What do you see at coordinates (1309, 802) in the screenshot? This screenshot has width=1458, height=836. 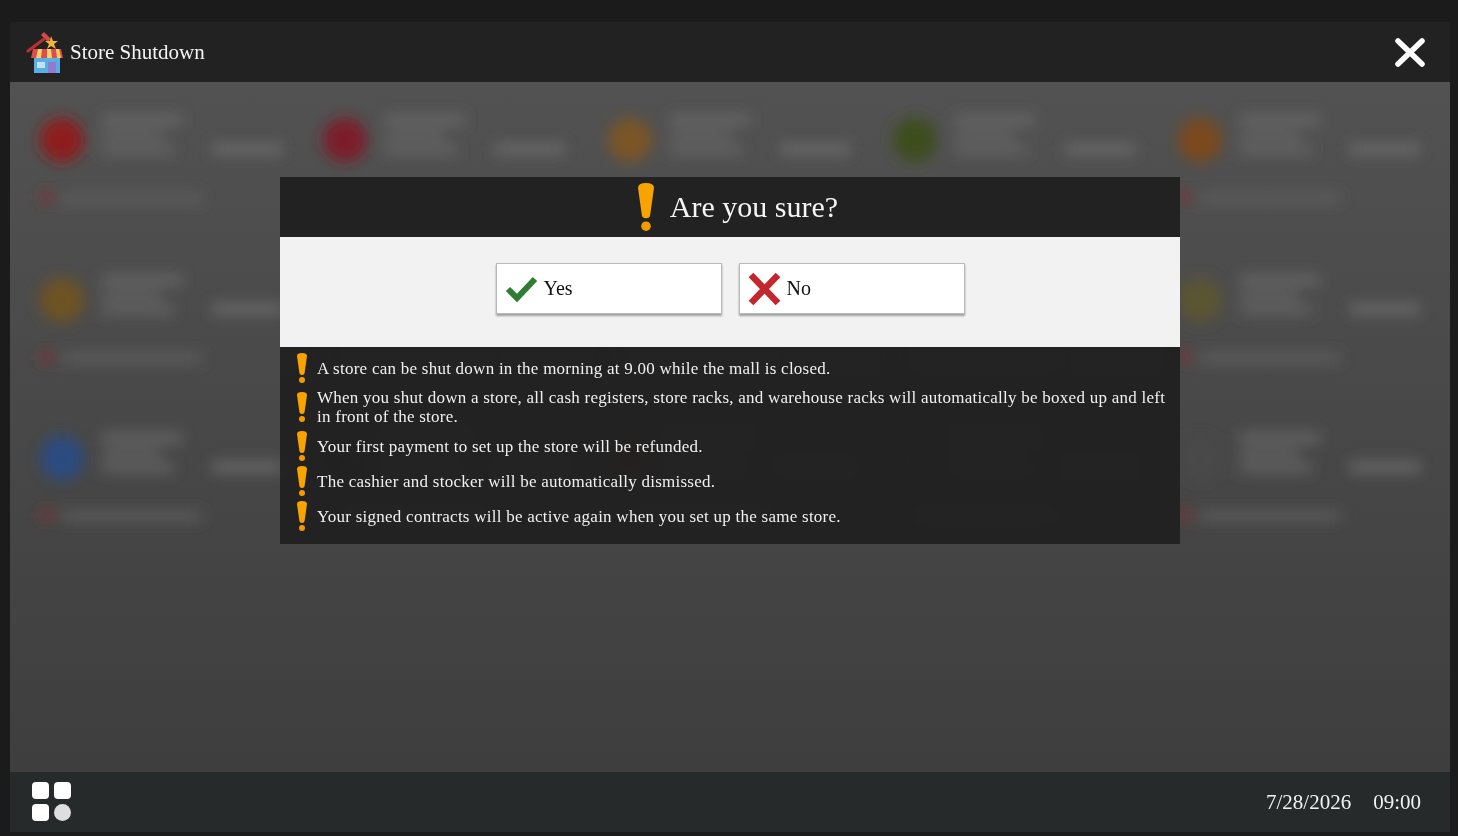 I see `date-text: 7/28/2026` at bounding box center [1309, 802].